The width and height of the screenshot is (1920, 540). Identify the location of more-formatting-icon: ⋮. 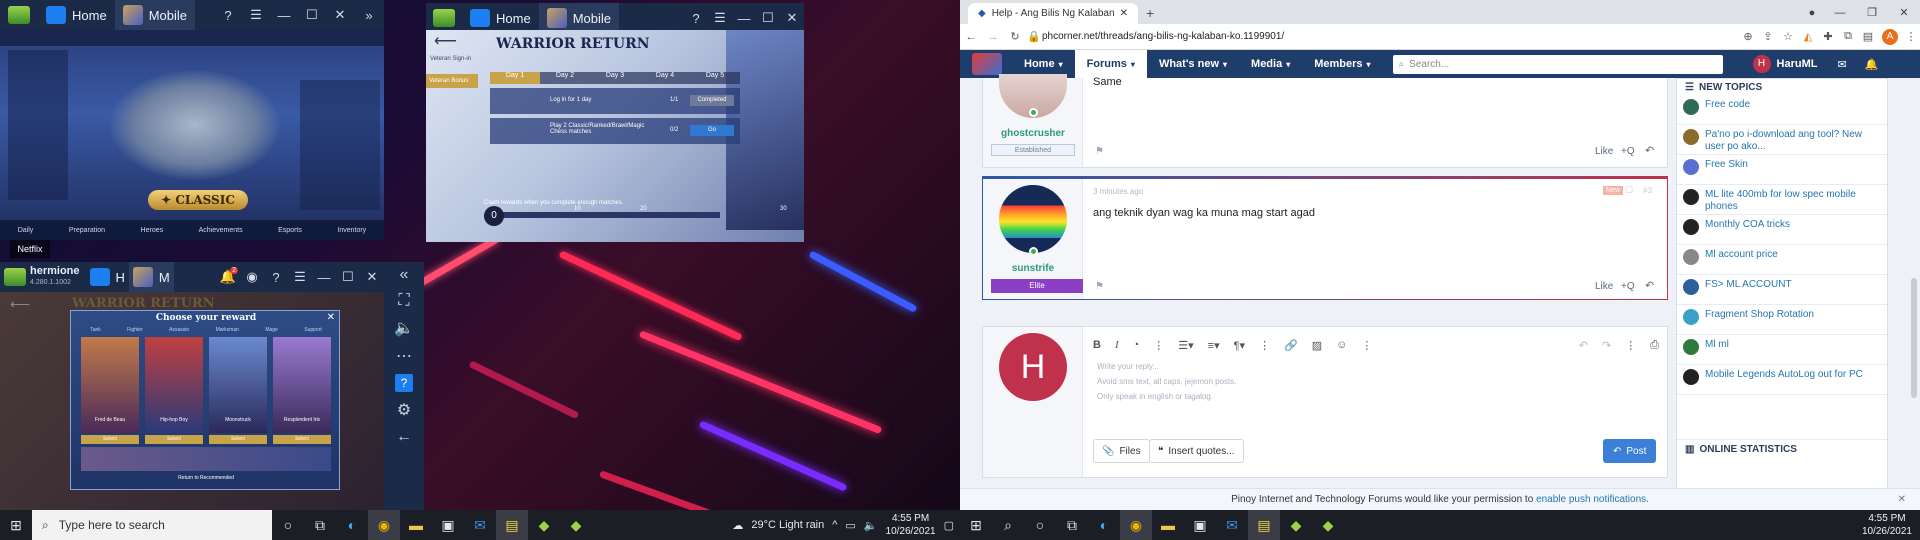
(1158, 345).